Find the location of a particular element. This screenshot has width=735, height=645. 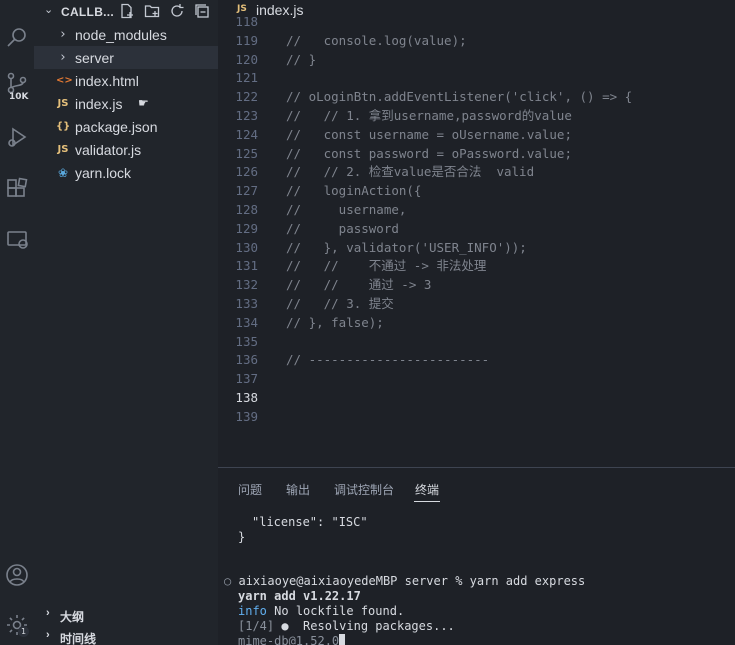

json-file-icon: {} is located at coordinates (63, 126).